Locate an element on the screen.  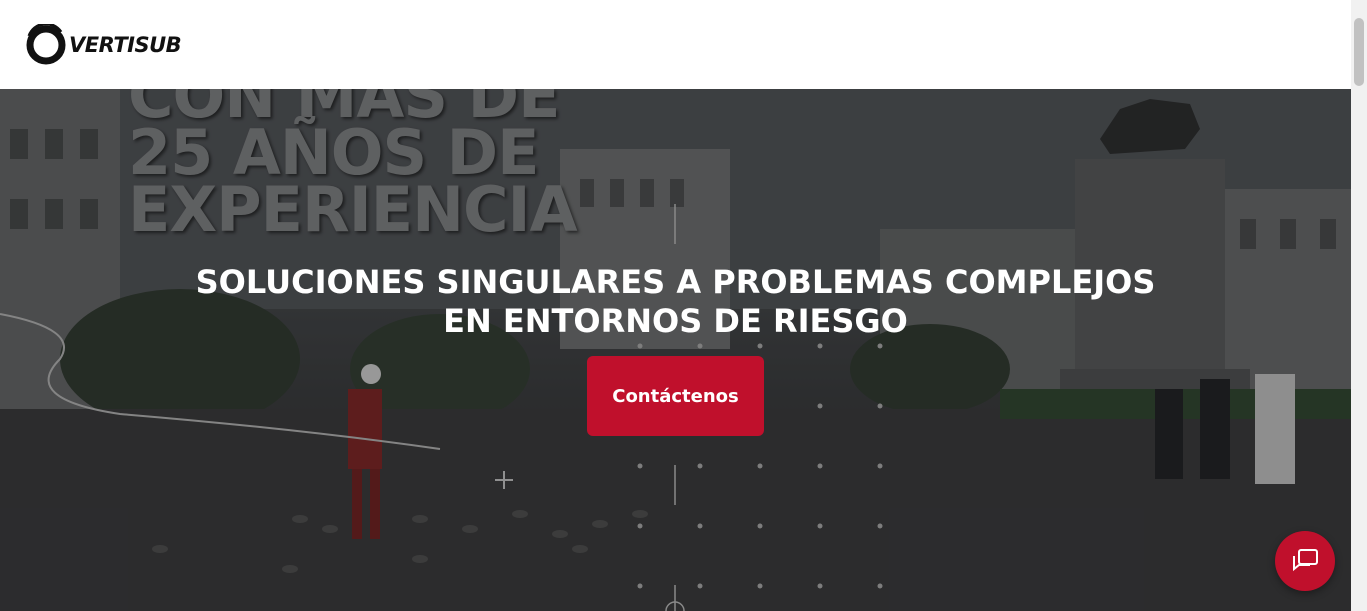
site-header: VERTISUB is located at coordinates (675, 44).